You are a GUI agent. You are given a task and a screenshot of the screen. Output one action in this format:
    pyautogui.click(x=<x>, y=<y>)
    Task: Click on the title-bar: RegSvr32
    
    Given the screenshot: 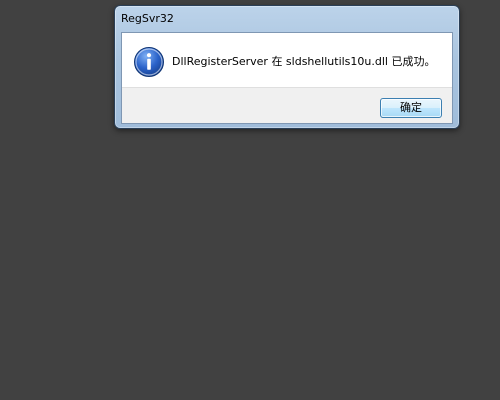 What is the action you would take?
    pyautogui.click(x=287, y=19)
    